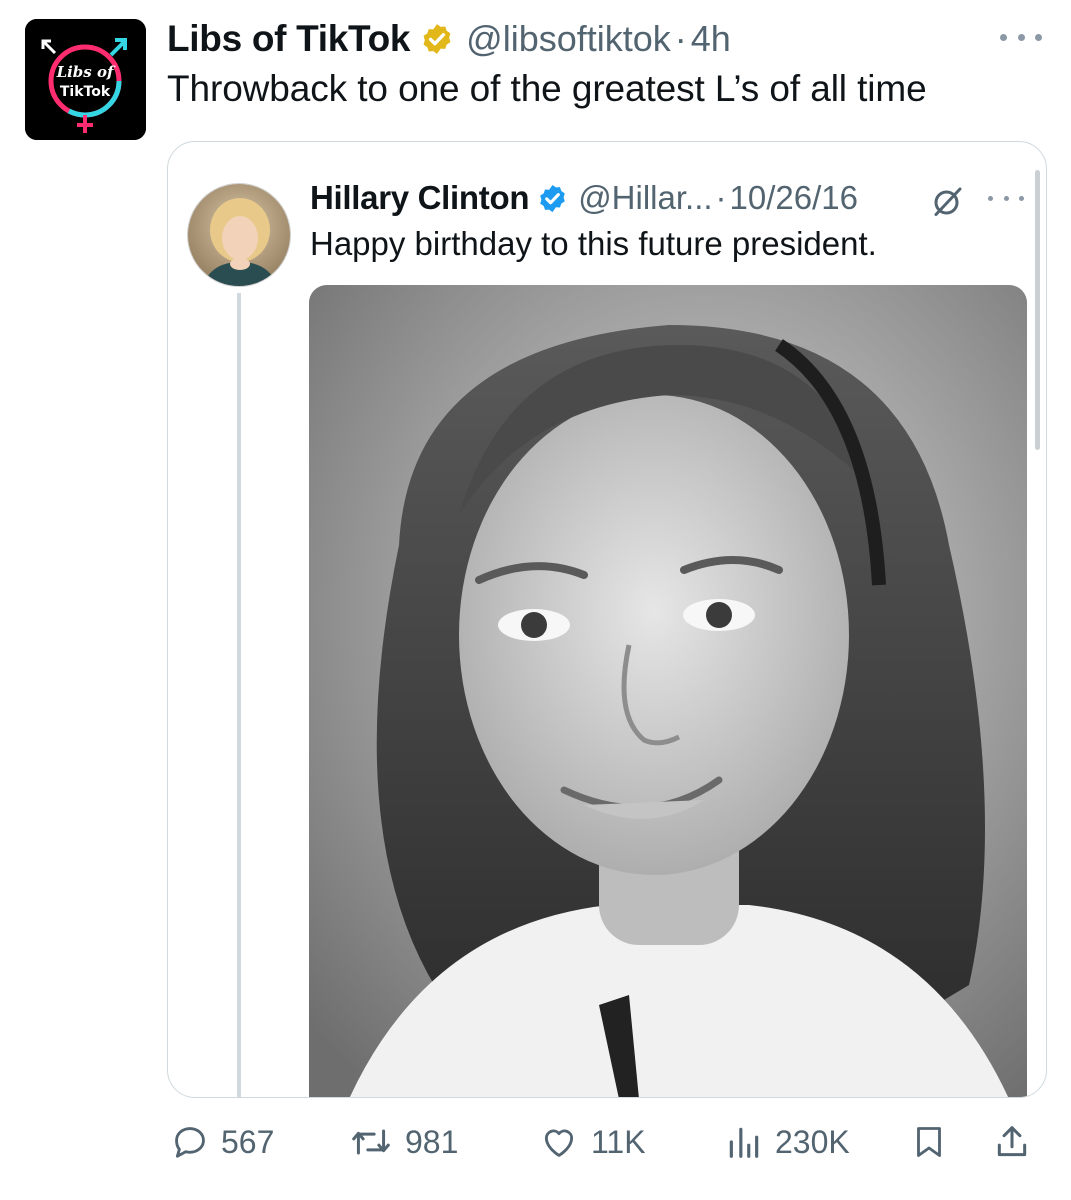 The height and width of the screenshot is (1200, 1071). I want to click on repost-count: 981, so click(432, 1141).